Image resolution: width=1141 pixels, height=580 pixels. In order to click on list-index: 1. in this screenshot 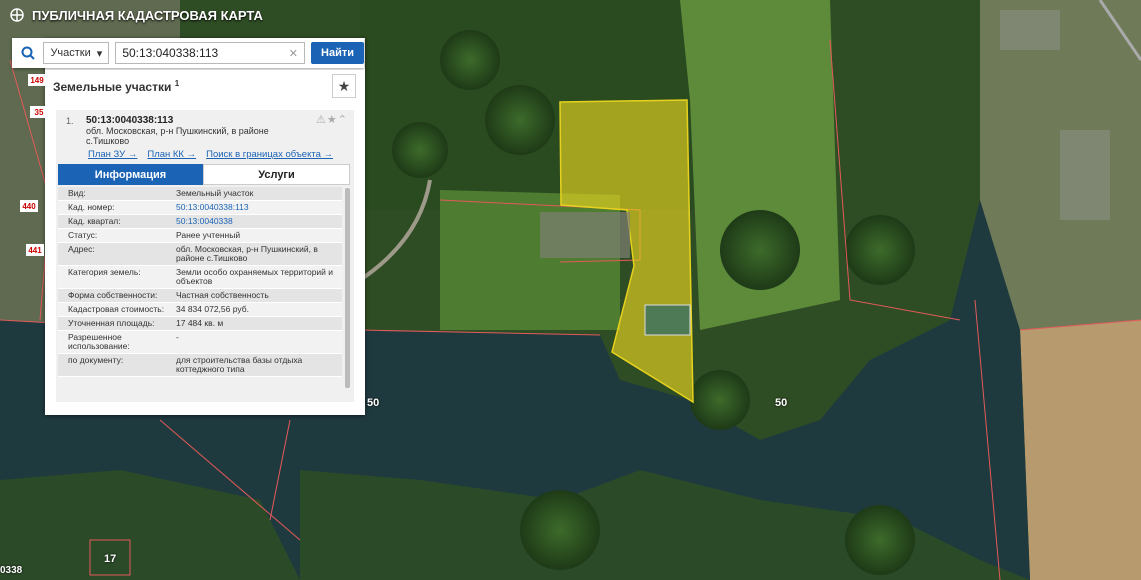, I will do `click(70, 121)`.